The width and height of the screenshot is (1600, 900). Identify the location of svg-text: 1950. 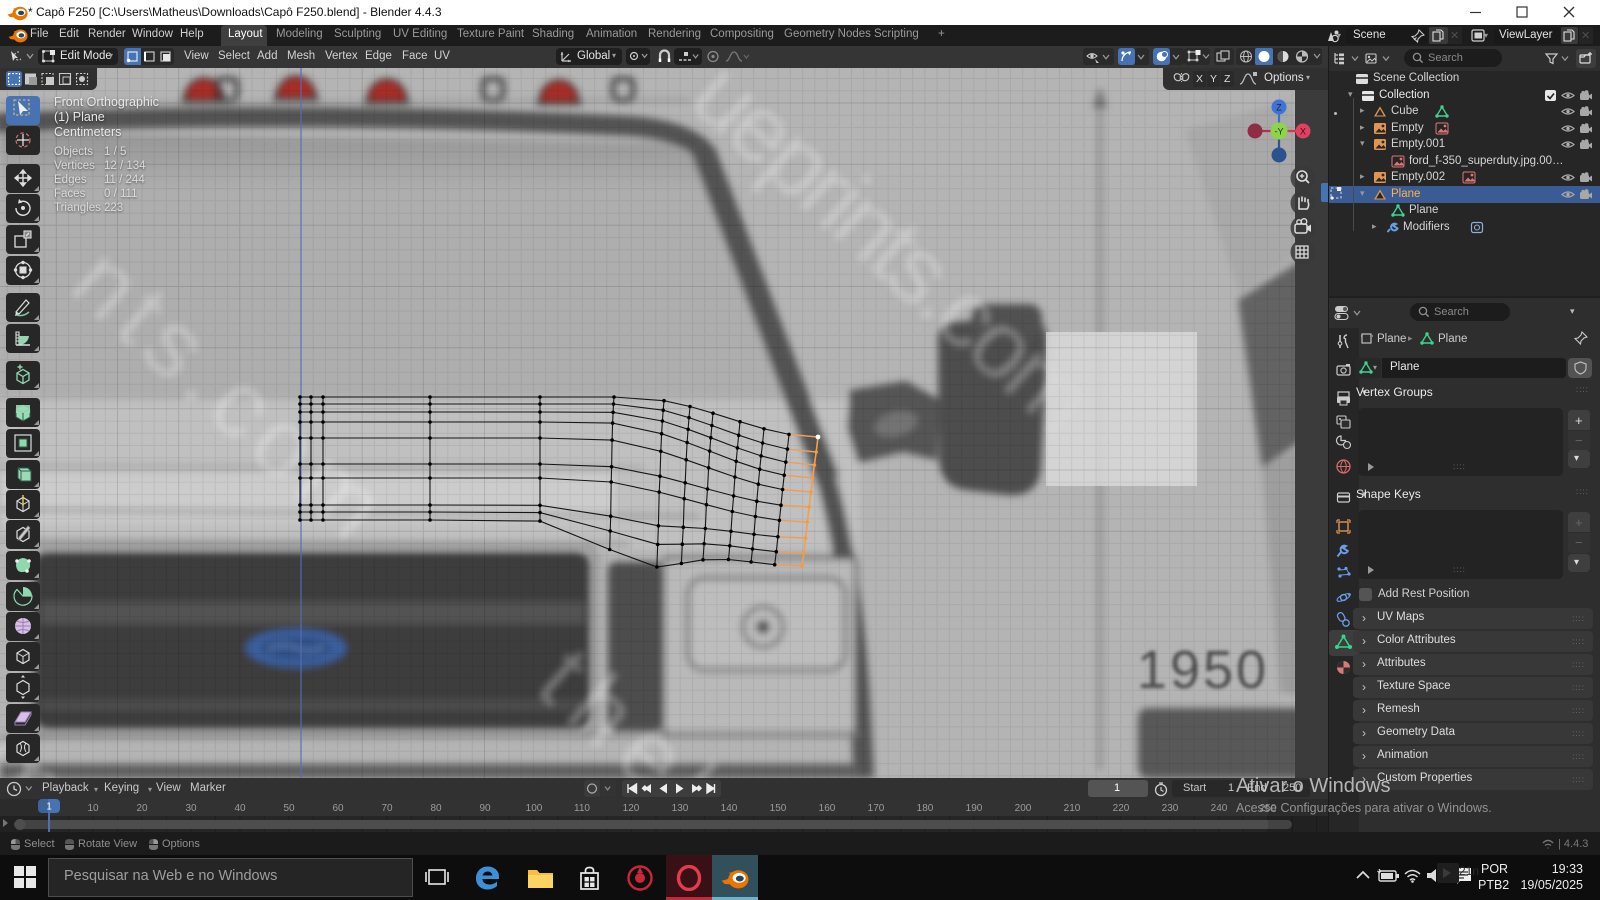
(1203, 670).